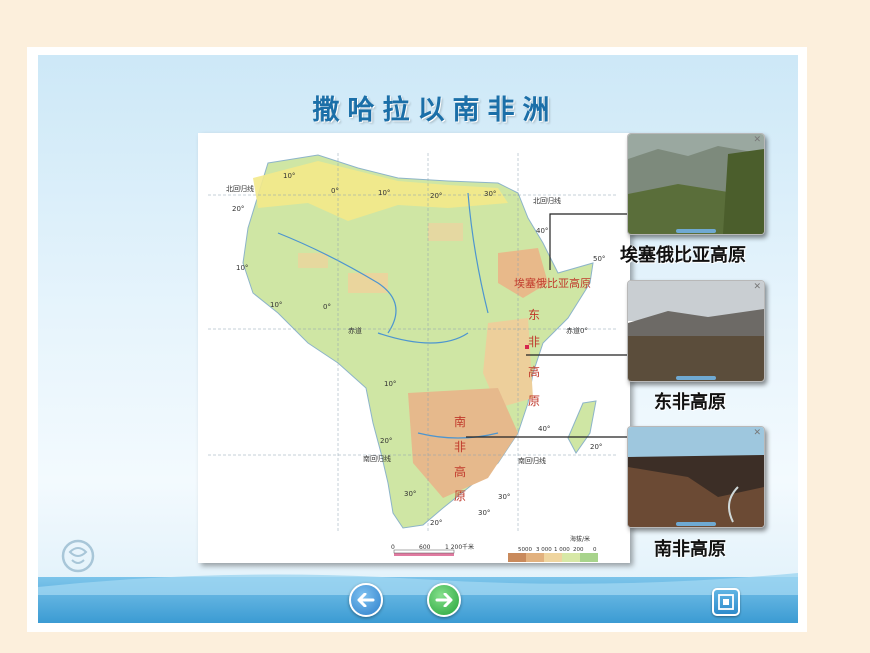 This screenshot has width=870, height=653. I want to click on arrow-left-icon, so click(366, 600).